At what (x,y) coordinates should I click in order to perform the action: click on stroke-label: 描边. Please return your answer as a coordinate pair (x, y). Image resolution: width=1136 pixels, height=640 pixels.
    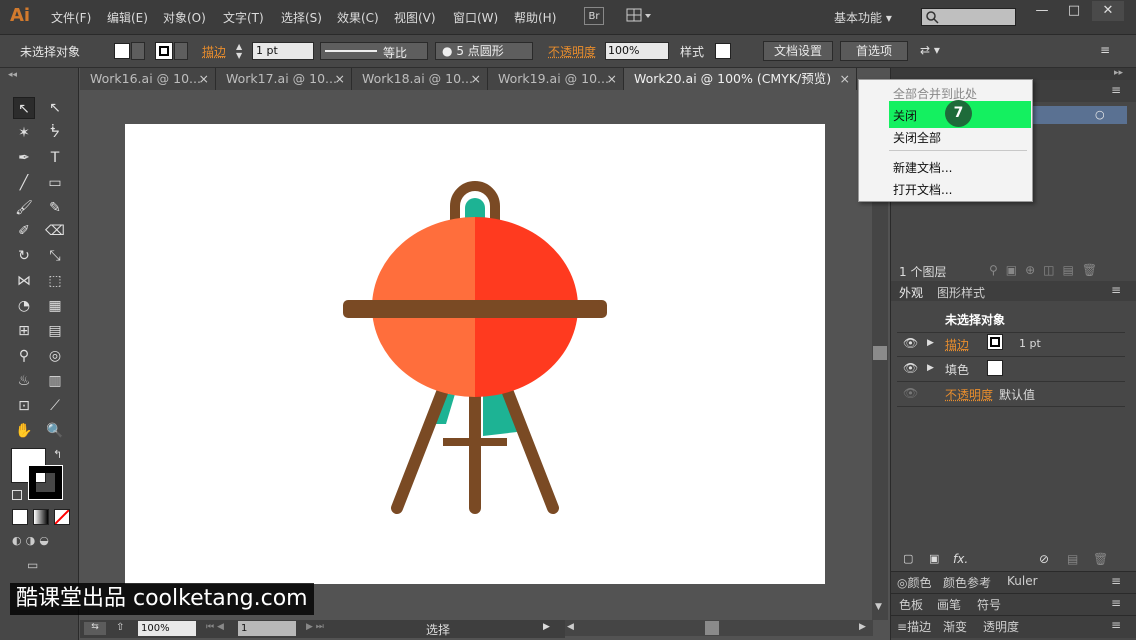
    Looking at the image, I should click on (214, 51).